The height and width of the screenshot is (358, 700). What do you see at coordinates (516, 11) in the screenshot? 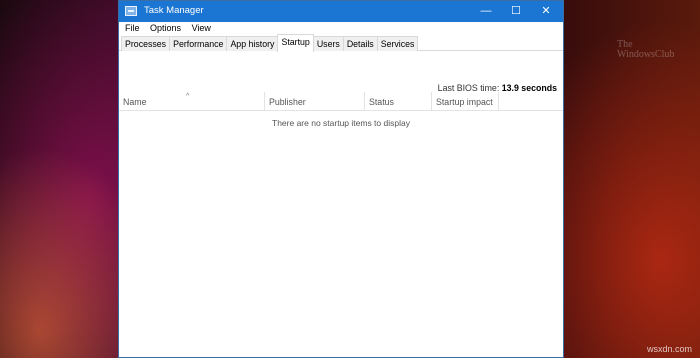
I see `maximize-button: ☐` at bounding box center [516, 11].